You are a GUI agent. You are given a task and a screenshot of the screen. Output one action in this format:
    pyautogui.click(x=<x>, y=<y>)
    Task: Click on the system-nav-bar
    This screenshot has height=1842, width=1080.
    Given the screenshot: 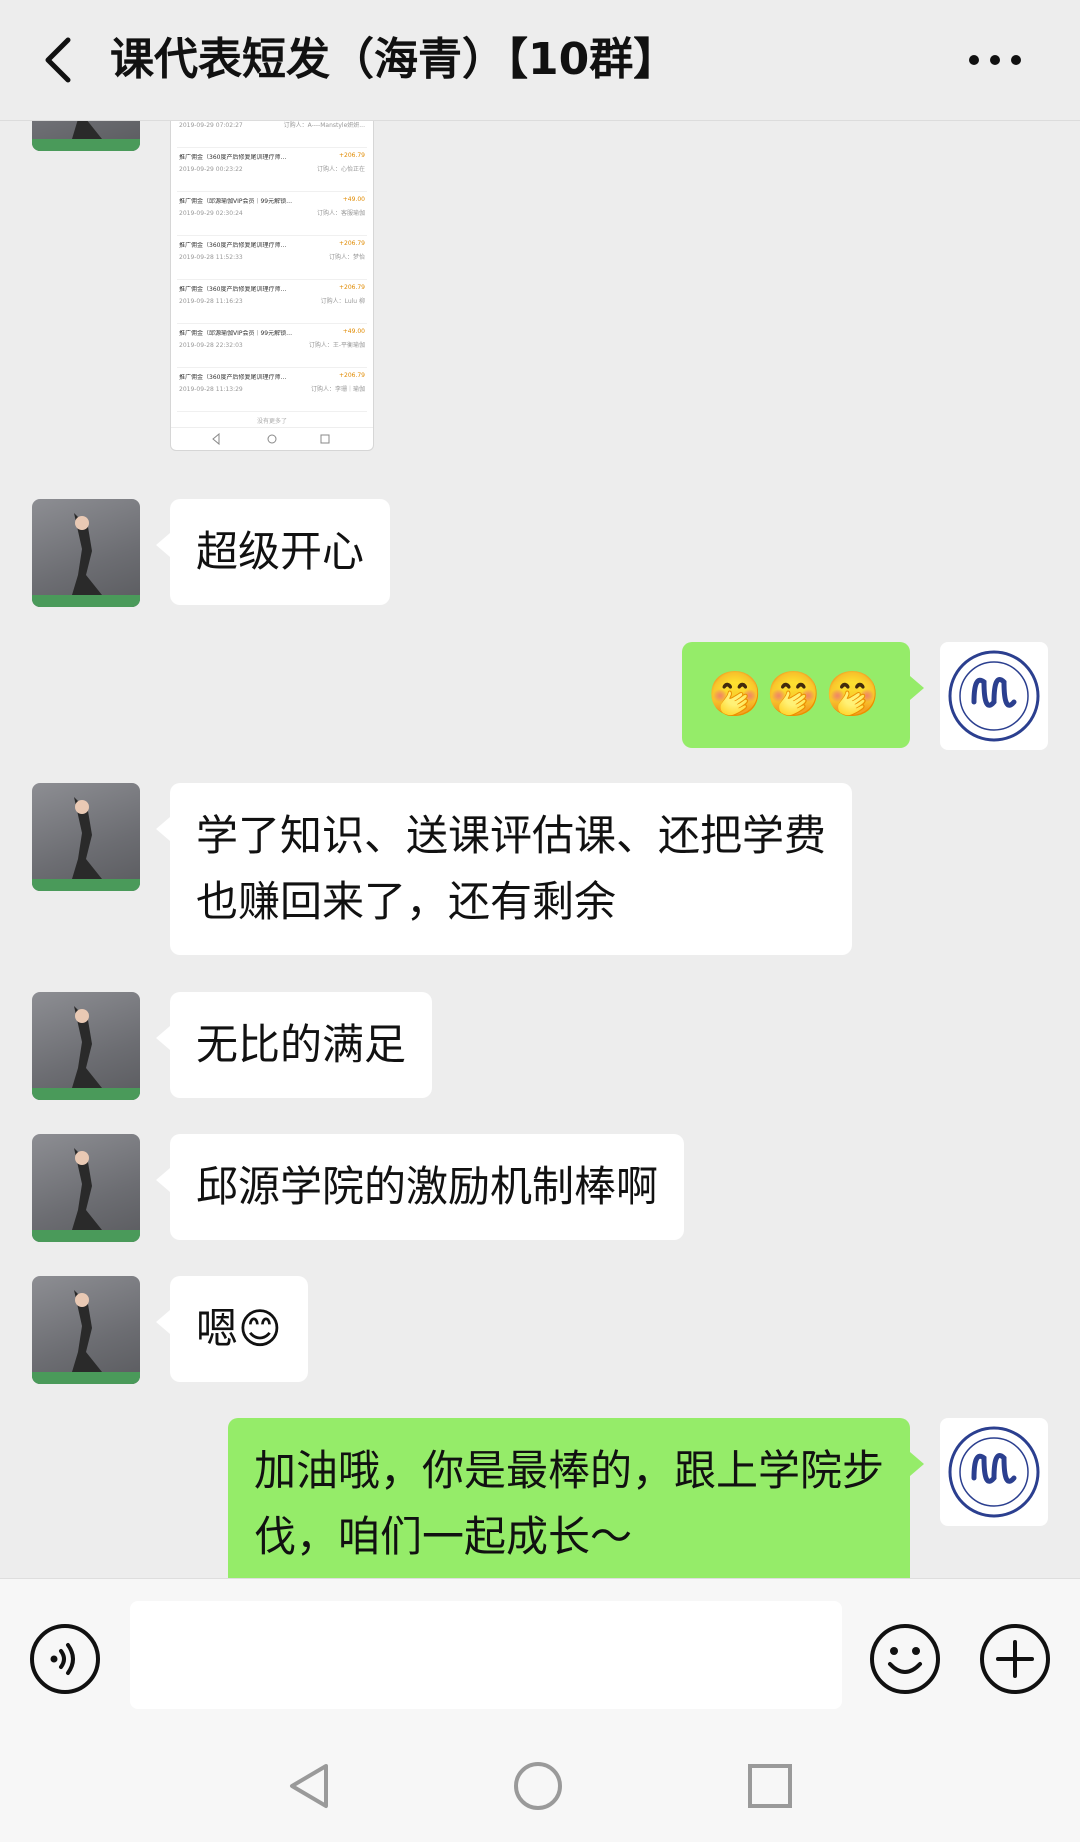 What is the action you would take?
    pyautogui.click(x=540, y=1785)
    